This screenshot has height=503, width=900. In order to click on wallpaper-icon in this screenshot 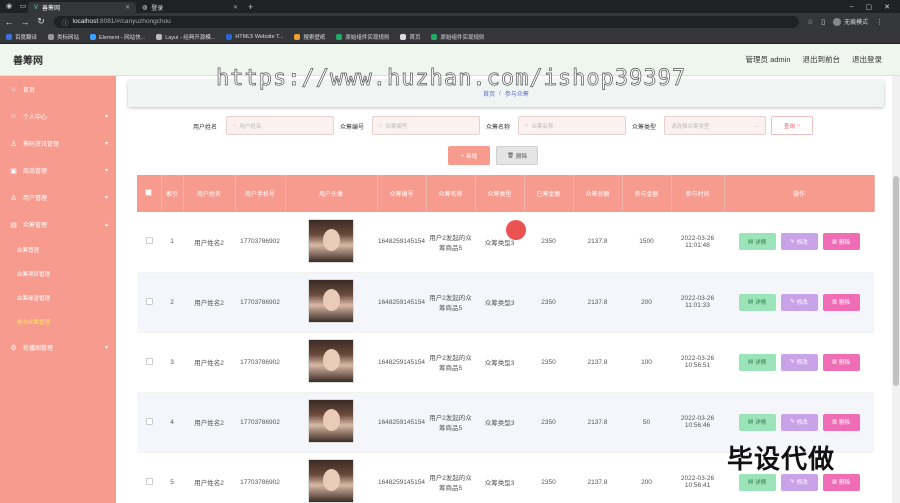, I will do `click(297, 36)`.